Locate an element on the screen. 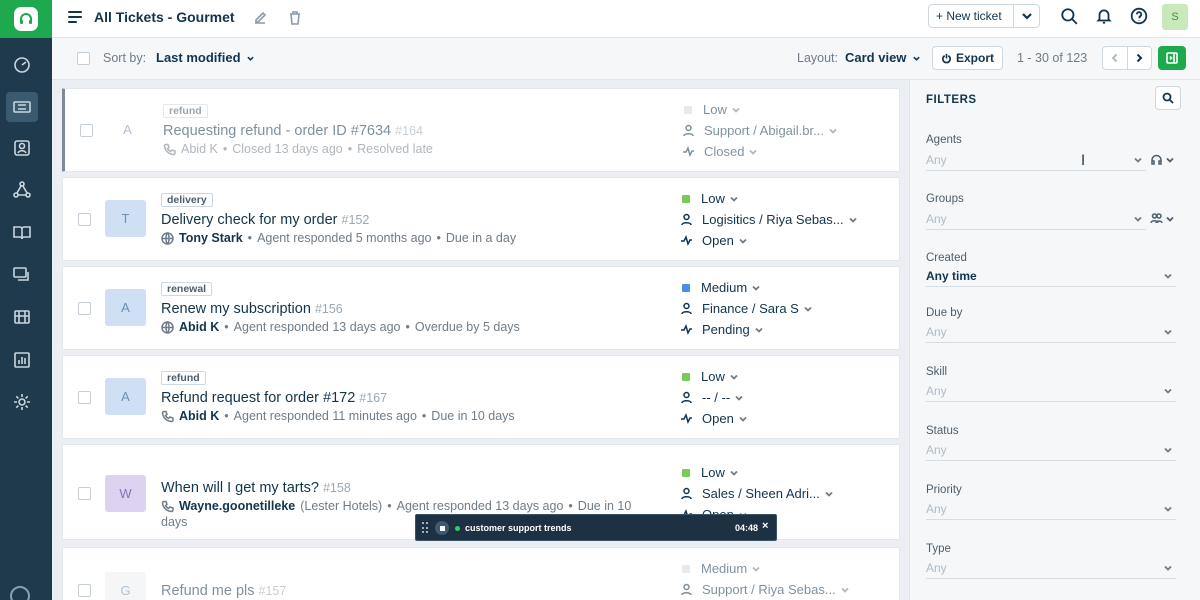 Image resolution: width=1200 pixels, height=600 pixels. ticket-subject: Delivery check for my order #152 is located at coordinates (265, 220).